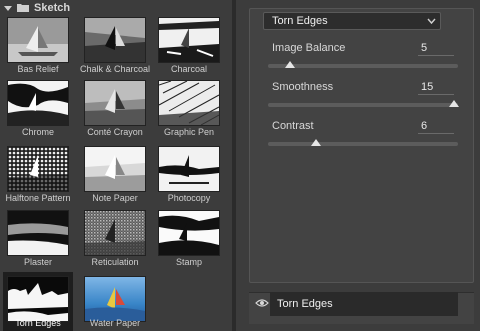  What do you see at coordinates (38, 323) in the screenshot?
I see `filter-label: Torn Edges` at bounding box center [38, 323].